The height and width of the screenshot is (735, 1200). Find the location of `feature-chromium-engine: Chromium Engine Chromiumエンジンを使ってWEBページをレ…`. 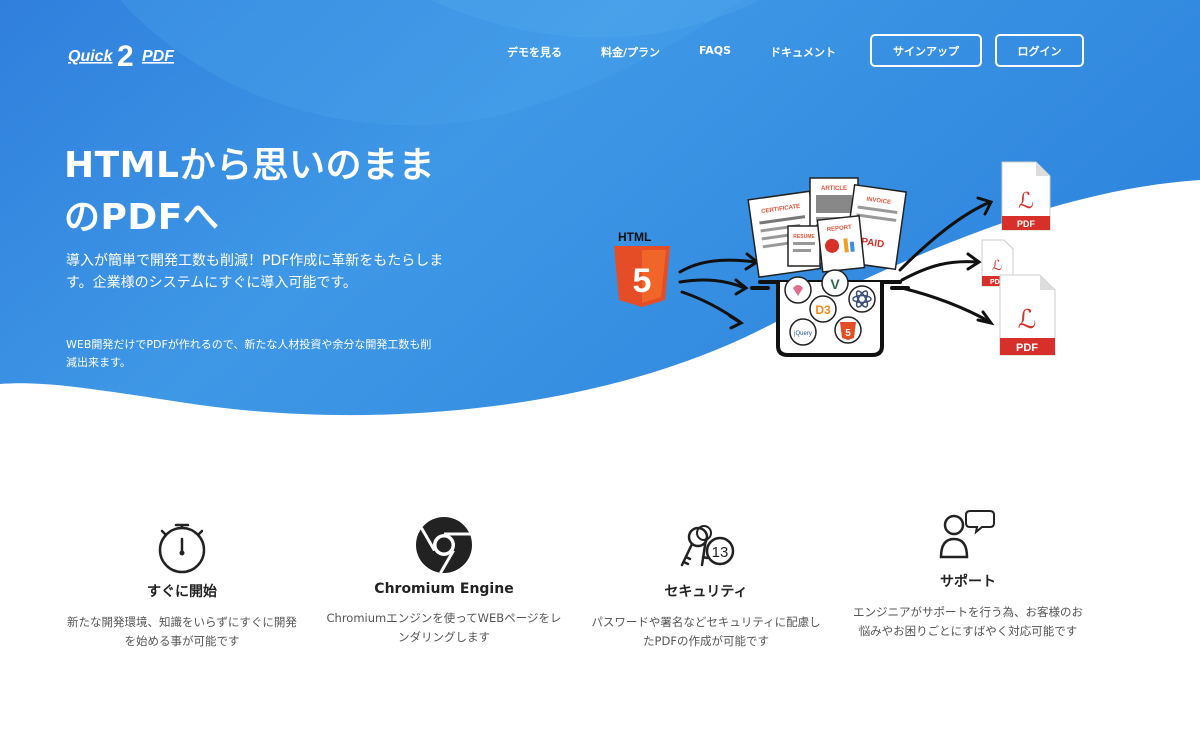

feature-chromium-engine: Chromium Engine Chromiumエンジンを使ってWEBページをレ… is located at coordinates (444, 581).